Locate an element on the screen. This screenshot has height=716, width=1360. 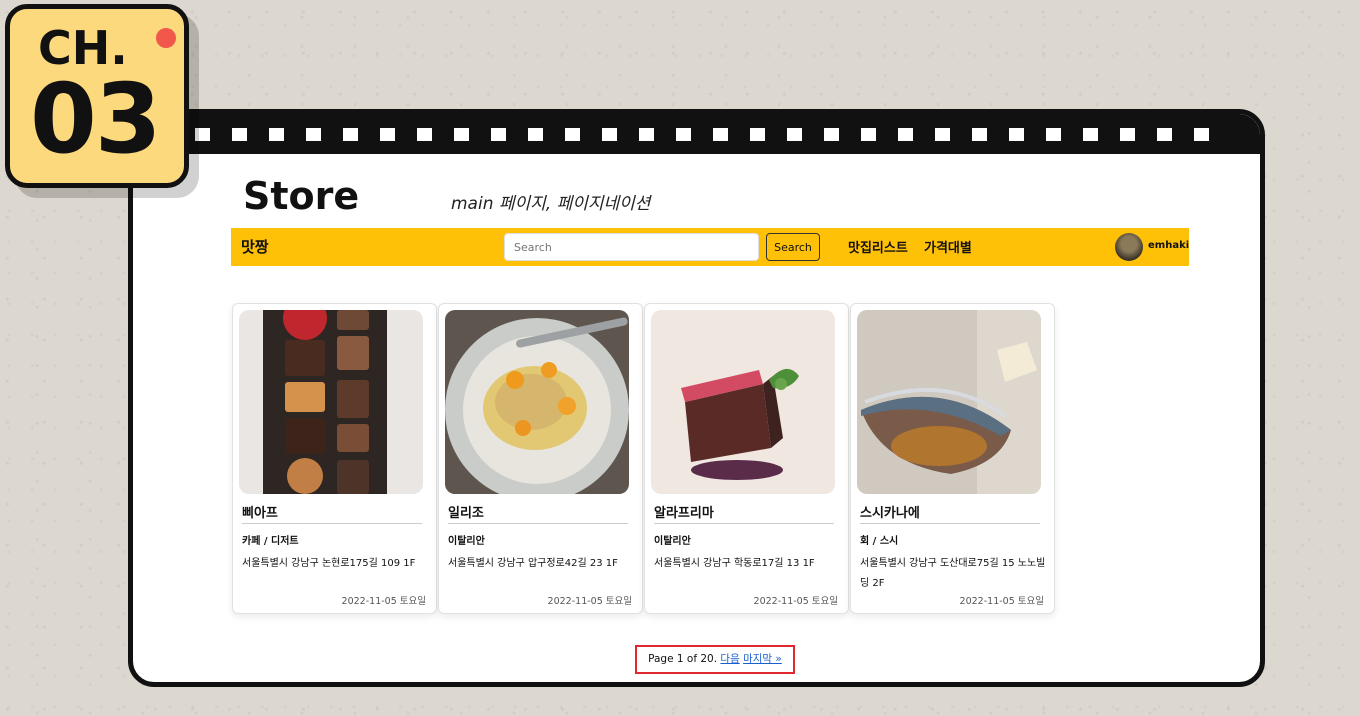
page-title: Store is located at coordinates (301, 196).